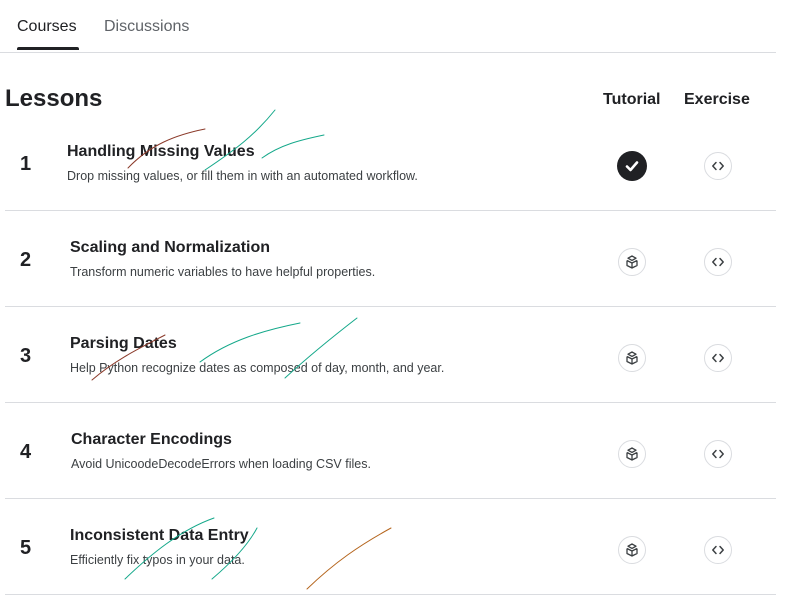 The width and height of the screenshot is (787, 614). What do you see at coordinates (26, 260) in the screenshot?
I see `lesson-number: 2` at bounding box center [26, 260].